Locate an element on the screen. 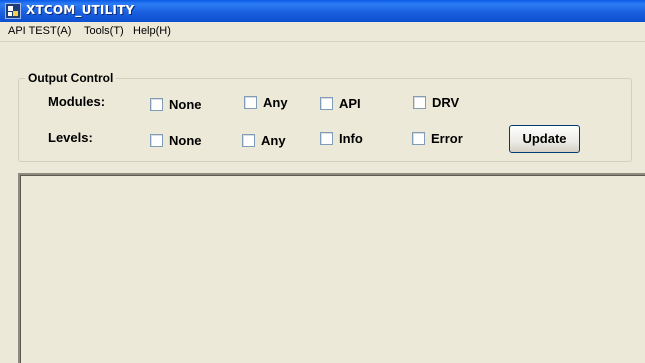 This screenshot has height=363, width=645. modules-any-label: Any is located at coordinates (275, 102).